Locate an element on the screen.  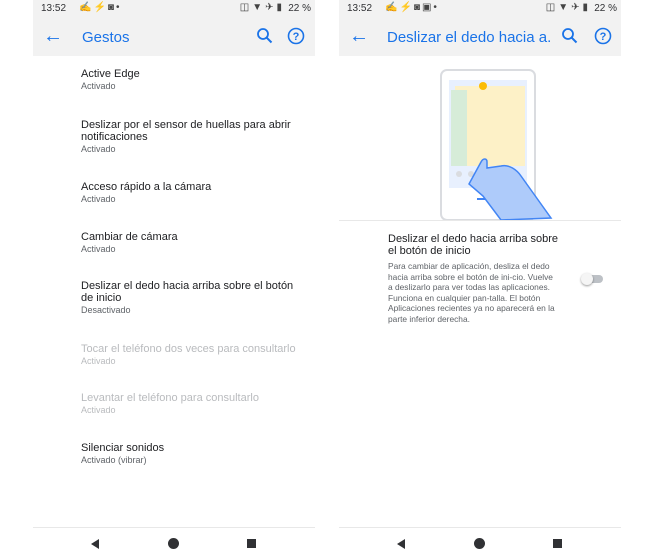
list-item-silence-sounds: Silenciar sonidos Activado (vibrar) is located at coordinates (193, 454).